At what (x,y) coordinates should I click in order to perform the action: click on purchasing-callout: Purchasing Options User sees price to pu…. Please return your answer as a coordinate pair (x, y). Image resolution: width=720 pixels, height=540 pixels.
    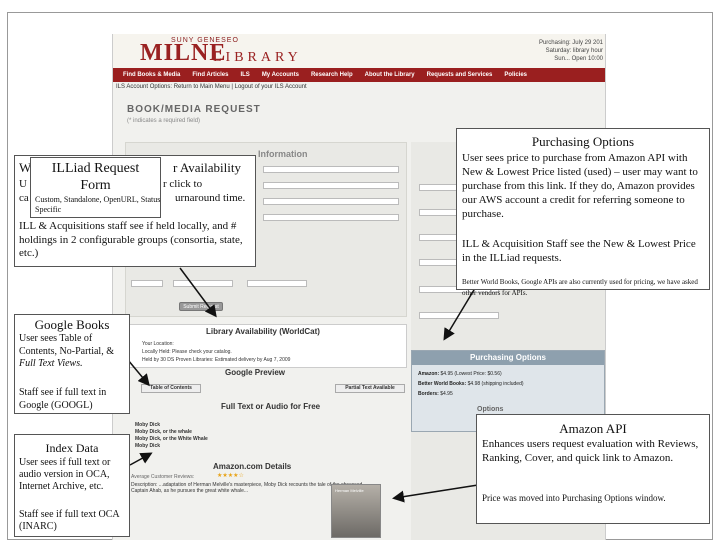
    Looking at the image, I should click on (583, 212).